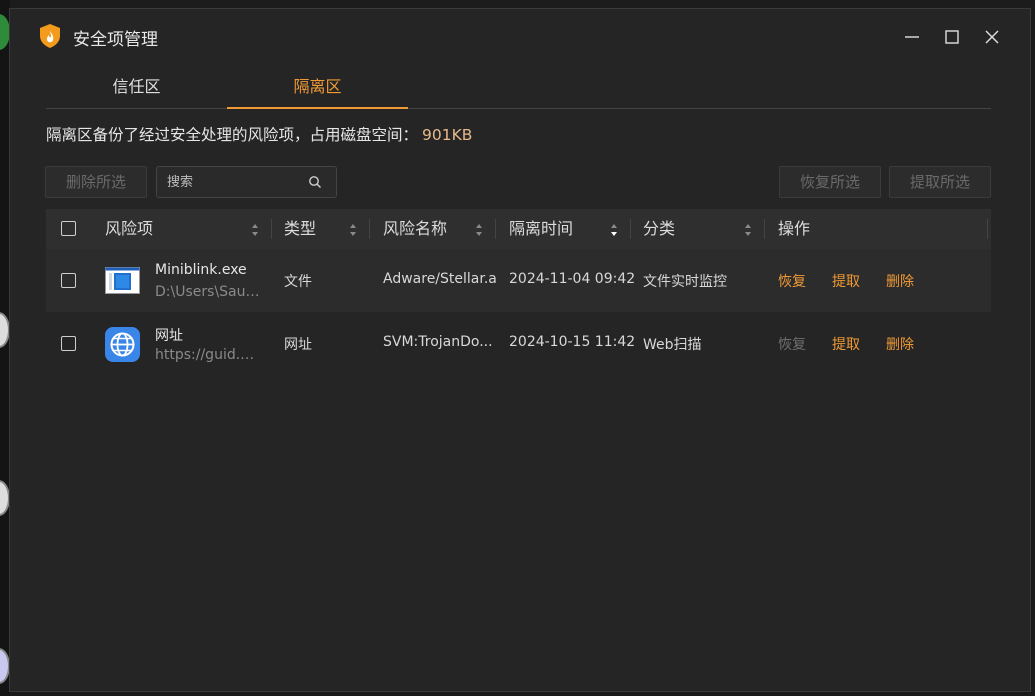  Describe the element at coordinates (440, 279) in the screenshot. I see `risk-name-cell: Adware/Stellar.a` at that location.